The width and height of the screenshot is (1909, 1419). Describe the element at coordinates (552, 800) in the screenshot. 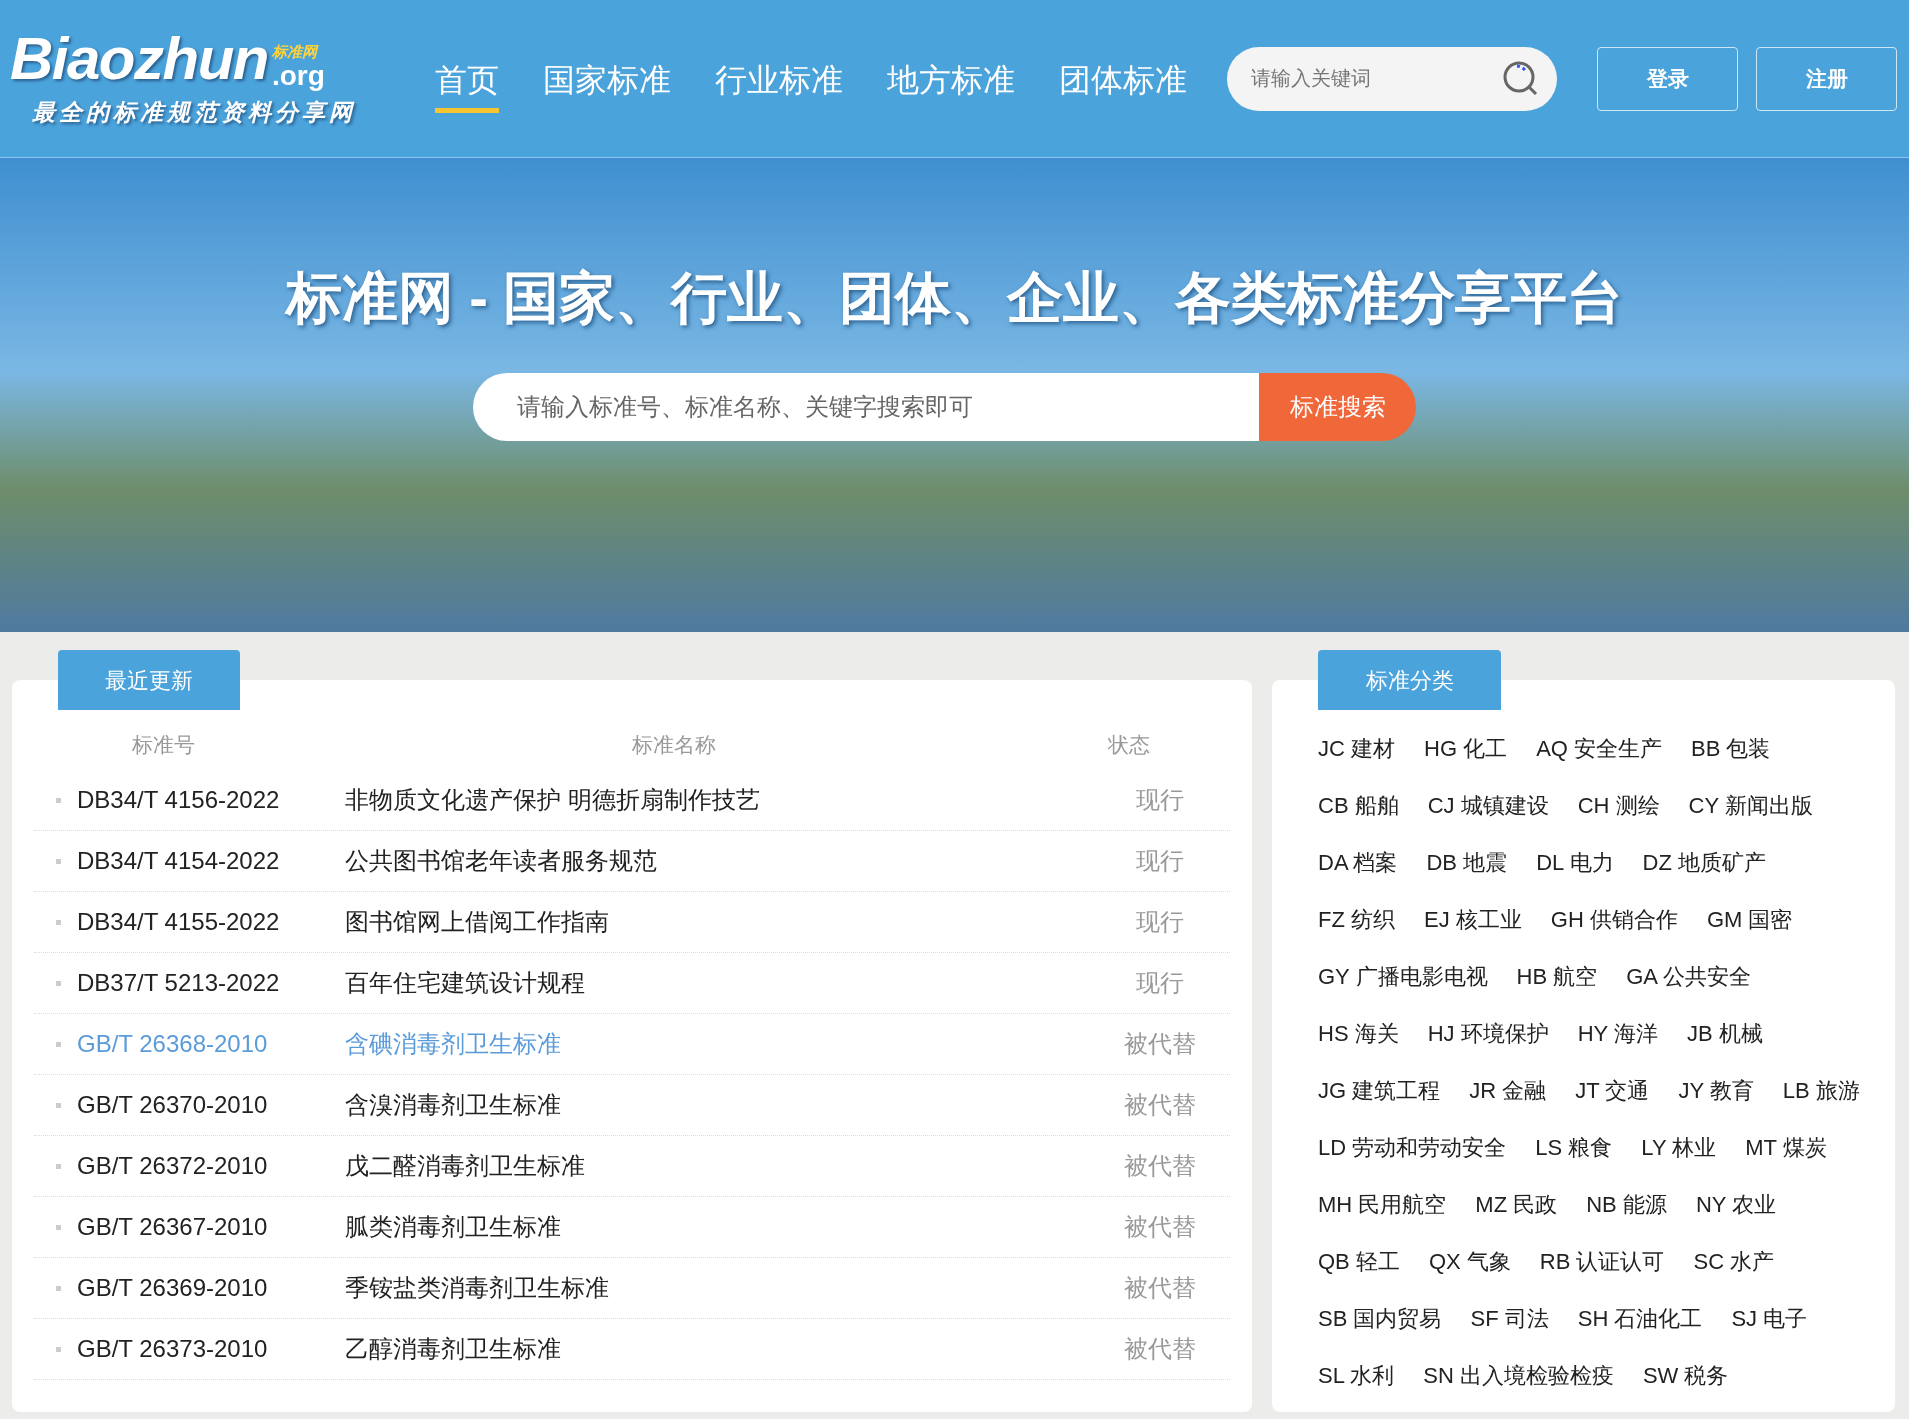

I see `standard-name-link: 非物质文化遗产保护 明德折扇制作技艺` at that location.